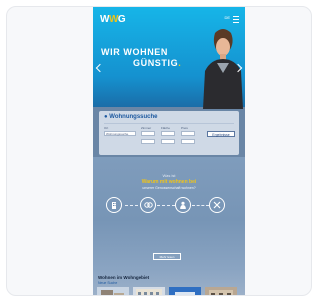 This screenshot has width=320, height=302. I want to click on field-label-price: Preis, so click(184, 128).